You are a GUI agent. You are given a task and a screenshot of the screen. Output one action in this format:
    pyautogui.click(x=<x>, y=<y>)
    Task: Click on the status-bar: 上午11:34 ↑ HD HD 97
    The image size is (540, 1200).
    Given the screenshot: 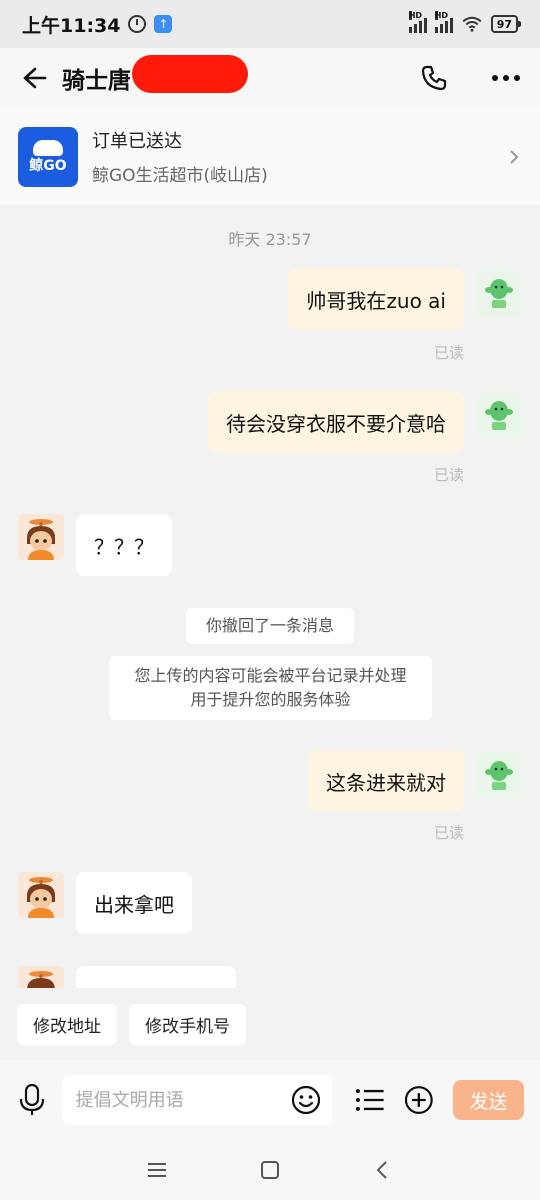 What is the action you would take?
    pyautogui.click(x=270, y=24)
    